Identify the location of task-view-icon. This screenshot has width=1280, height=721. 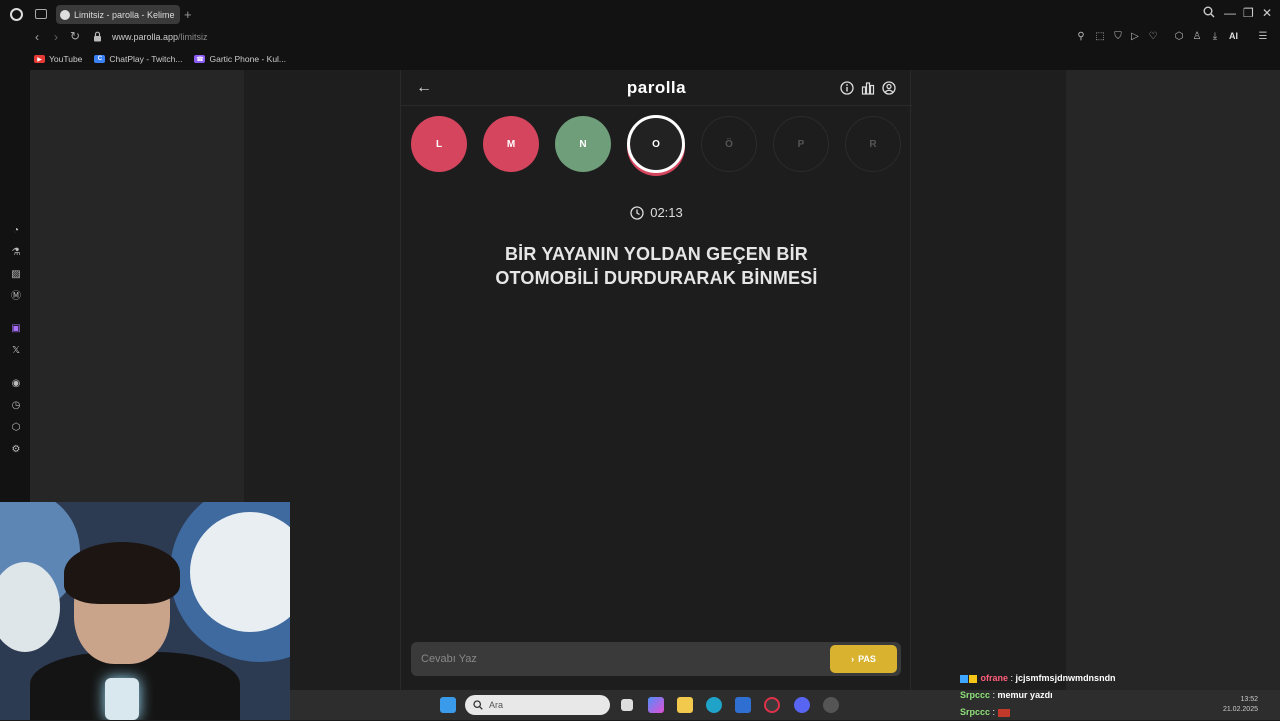
(627, 705).